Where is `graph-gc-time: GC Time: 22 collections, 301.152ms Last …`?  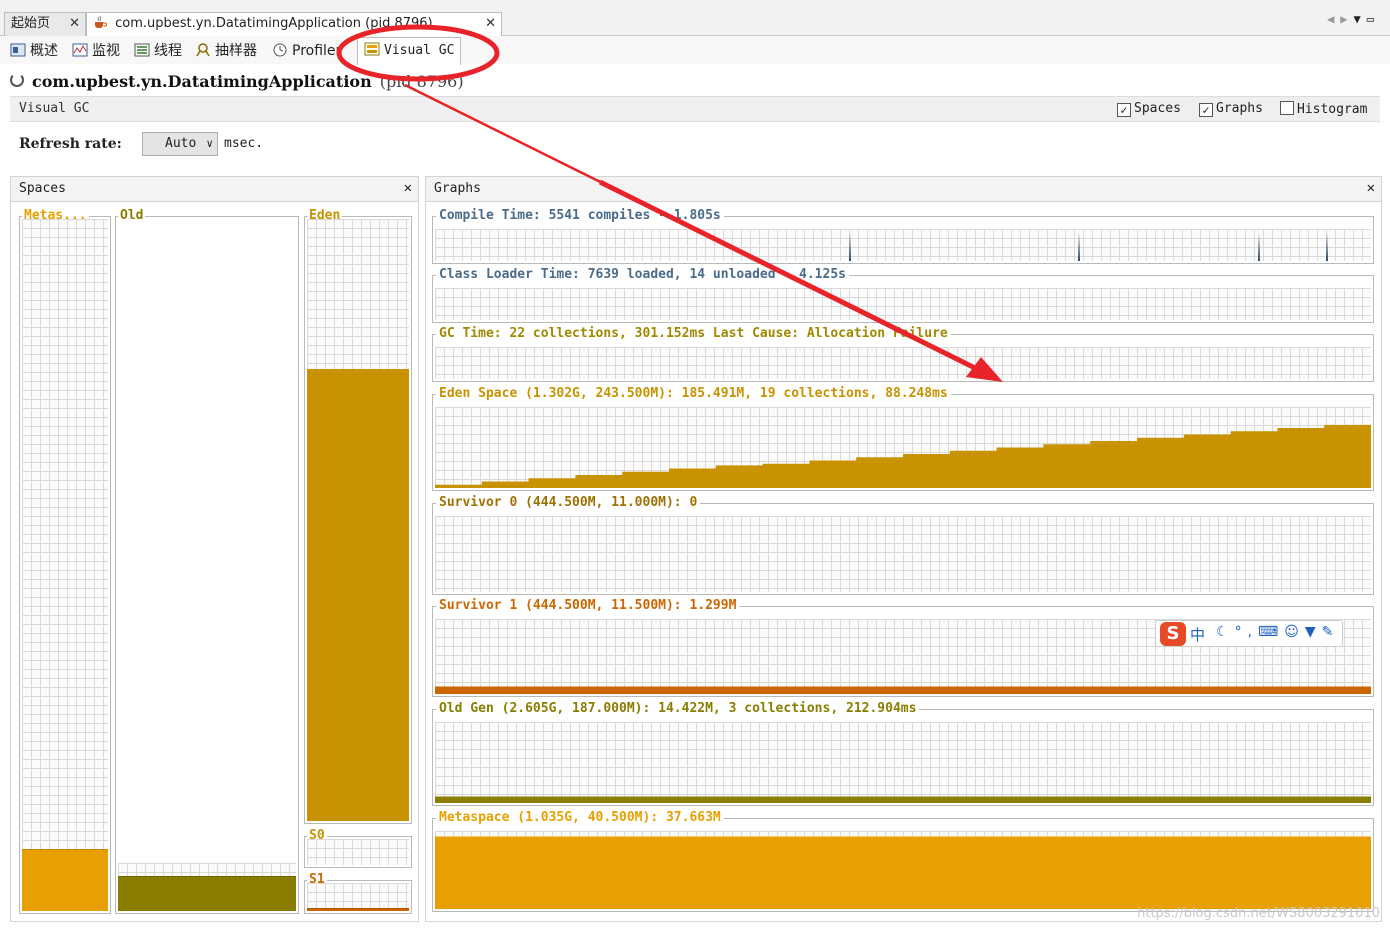
graph-gc-time: GC Time: 22 collections, 301.152ms Last … is located at coordinates (903, 354).